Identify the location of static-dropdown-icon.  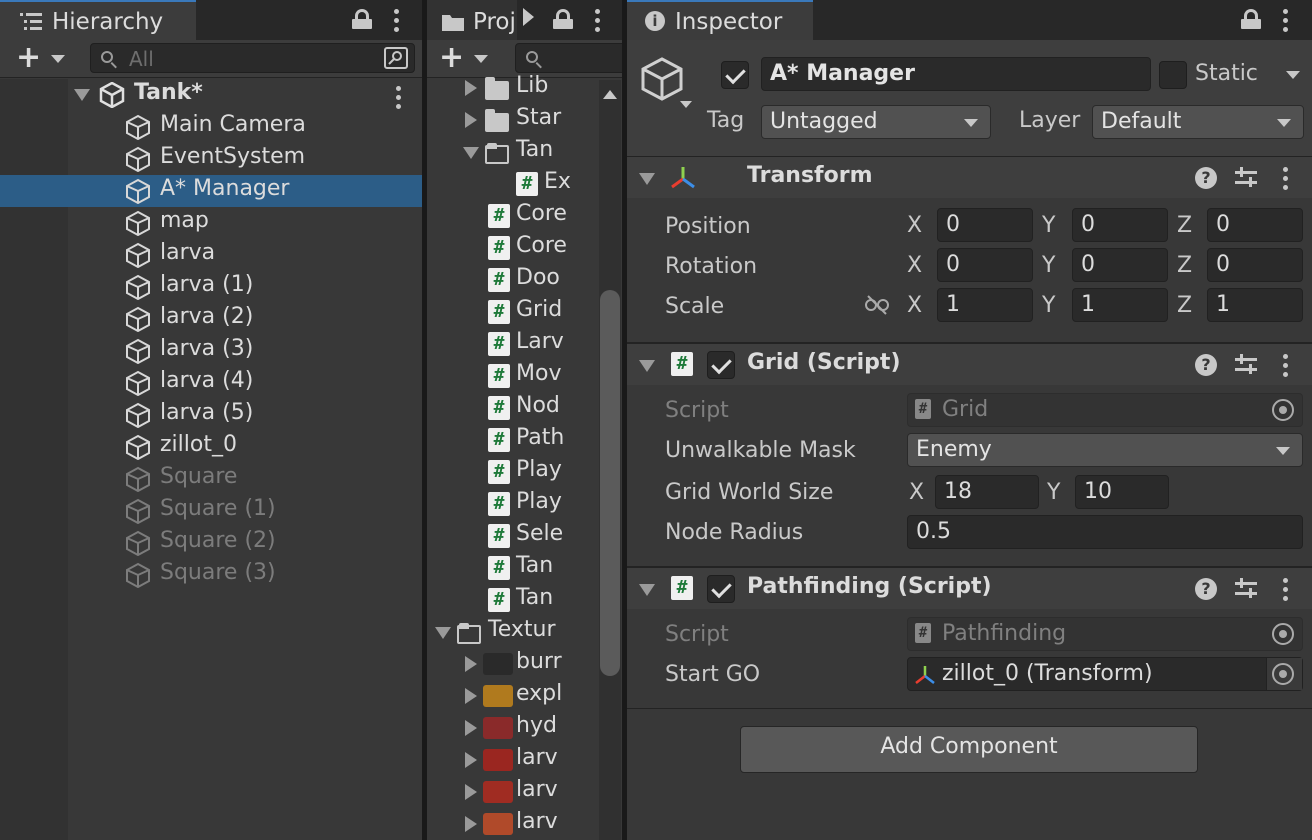
(1293, 75).